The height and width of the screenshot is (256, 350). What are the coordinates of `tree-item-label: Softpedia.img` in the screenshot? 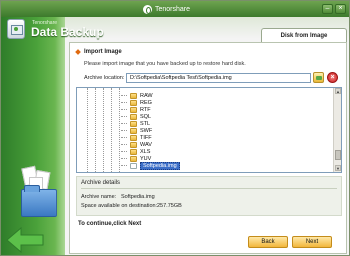 It's located at (160, 165).